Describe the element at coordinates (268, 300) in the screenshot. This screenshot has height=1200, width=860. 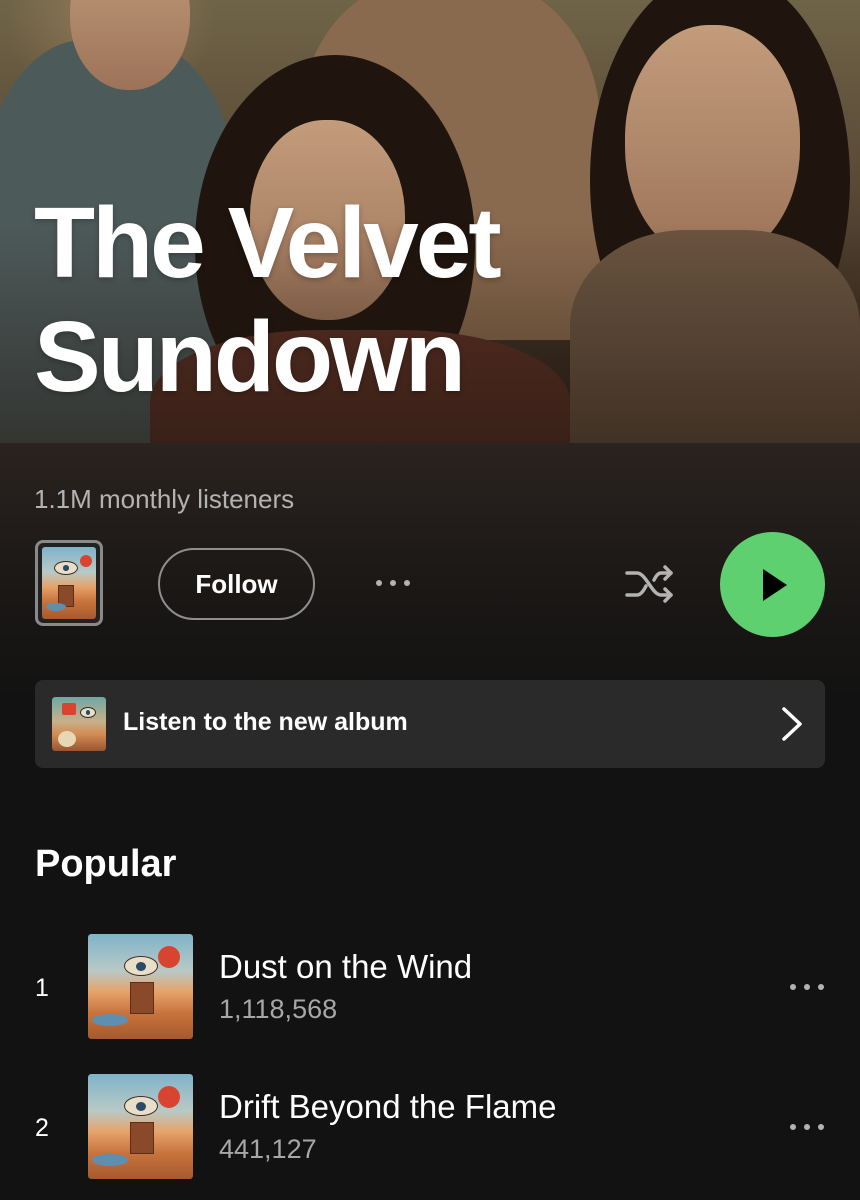
I see `artist-name: The Velvet Sundown` at that location.